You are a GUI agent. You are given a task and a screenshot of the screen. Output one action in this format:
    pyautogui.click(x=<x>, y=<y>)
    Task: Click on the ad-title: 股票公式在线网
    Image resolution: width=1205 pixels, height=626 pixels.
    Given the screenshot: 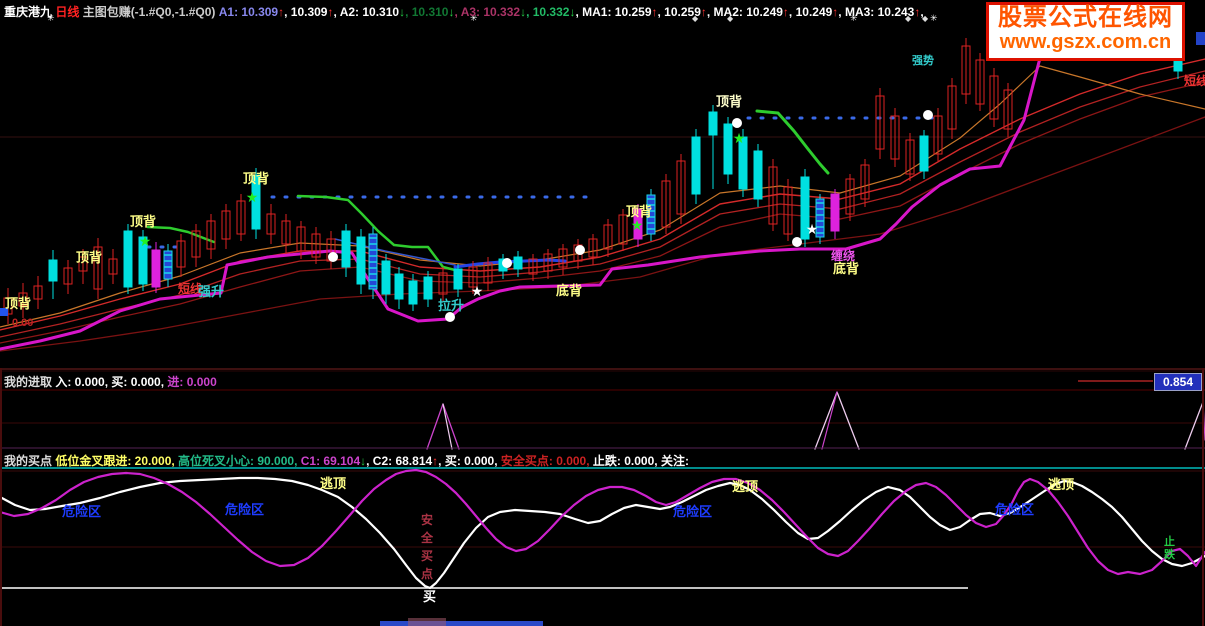 What is the action you would take?
    pyautogui.click(x=1085, y=17)
    